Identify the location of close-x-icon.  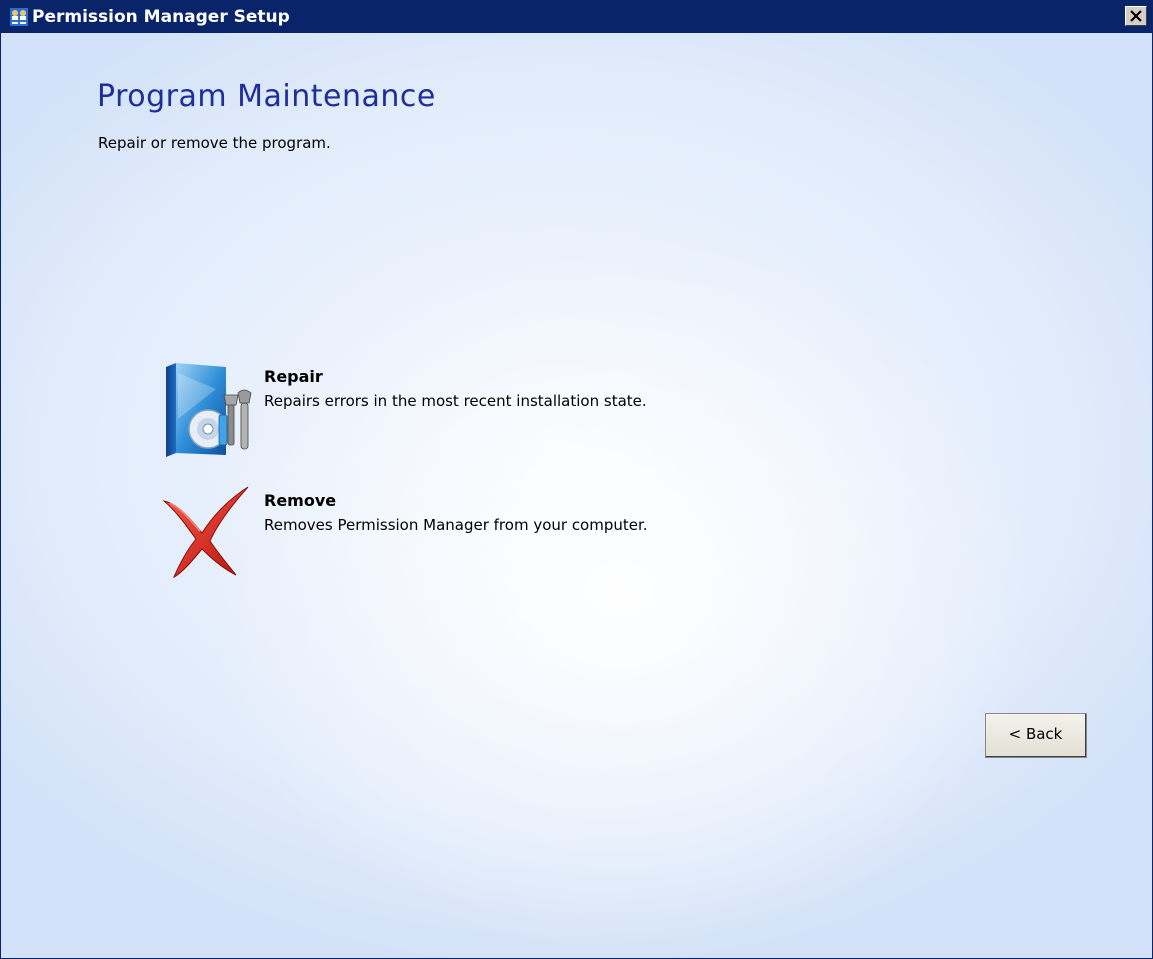
(1136, 16).